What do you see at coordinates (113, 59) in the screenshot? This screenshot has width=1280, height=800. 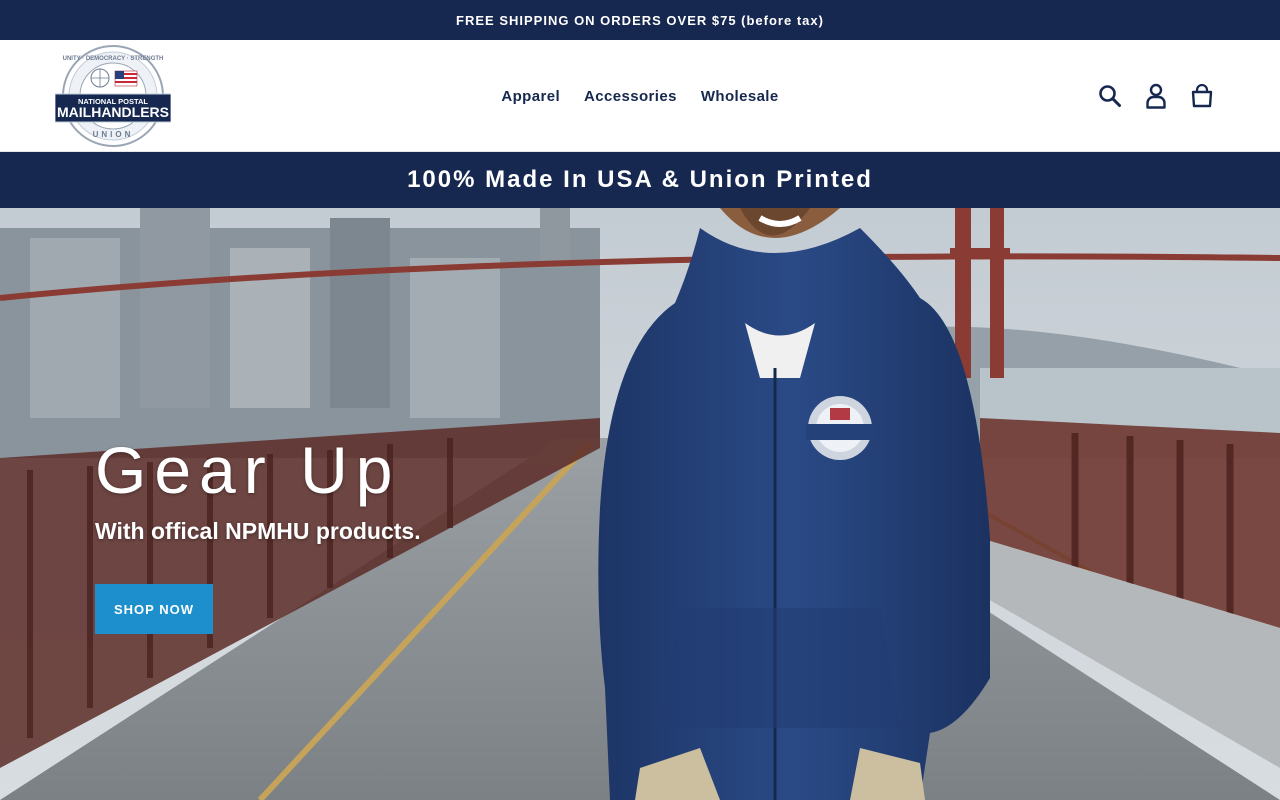 I see `logo-top-text: UNITY · DEMOCRACY · STRENGTH` at bounding box center [113, 59].